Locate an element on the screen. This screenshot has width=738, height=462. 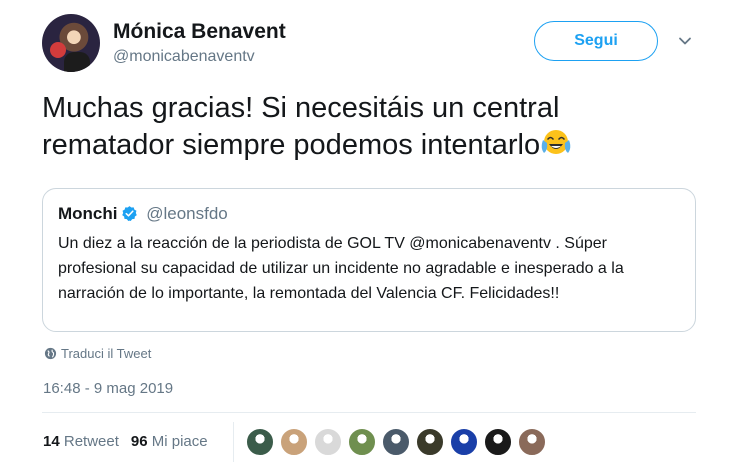
quoted-author-handle: @leonsfdo is located at coordinates (187, 213).